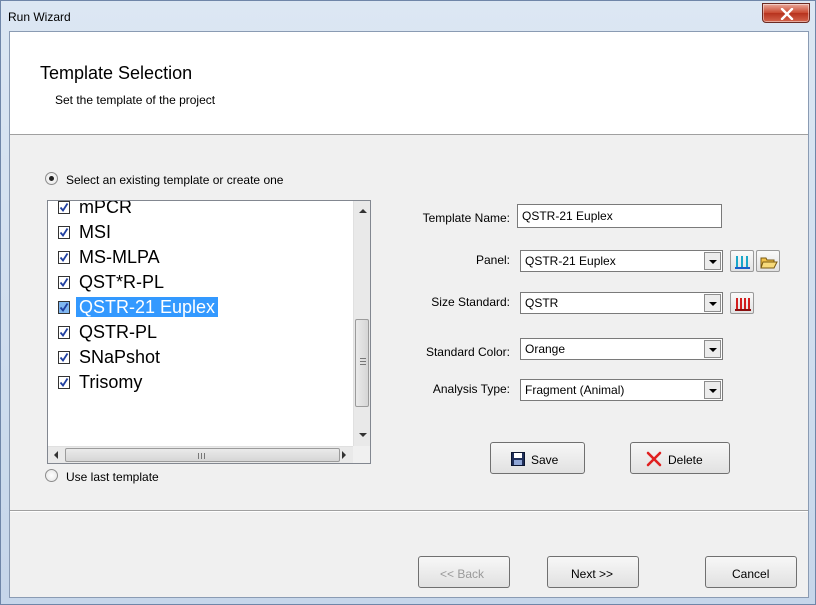 This screenshot has height=605, width=816. Describe the element at coordinates (120, 357) in the screenshot. I see `template-list-item-label: SNaPshot` at that location.